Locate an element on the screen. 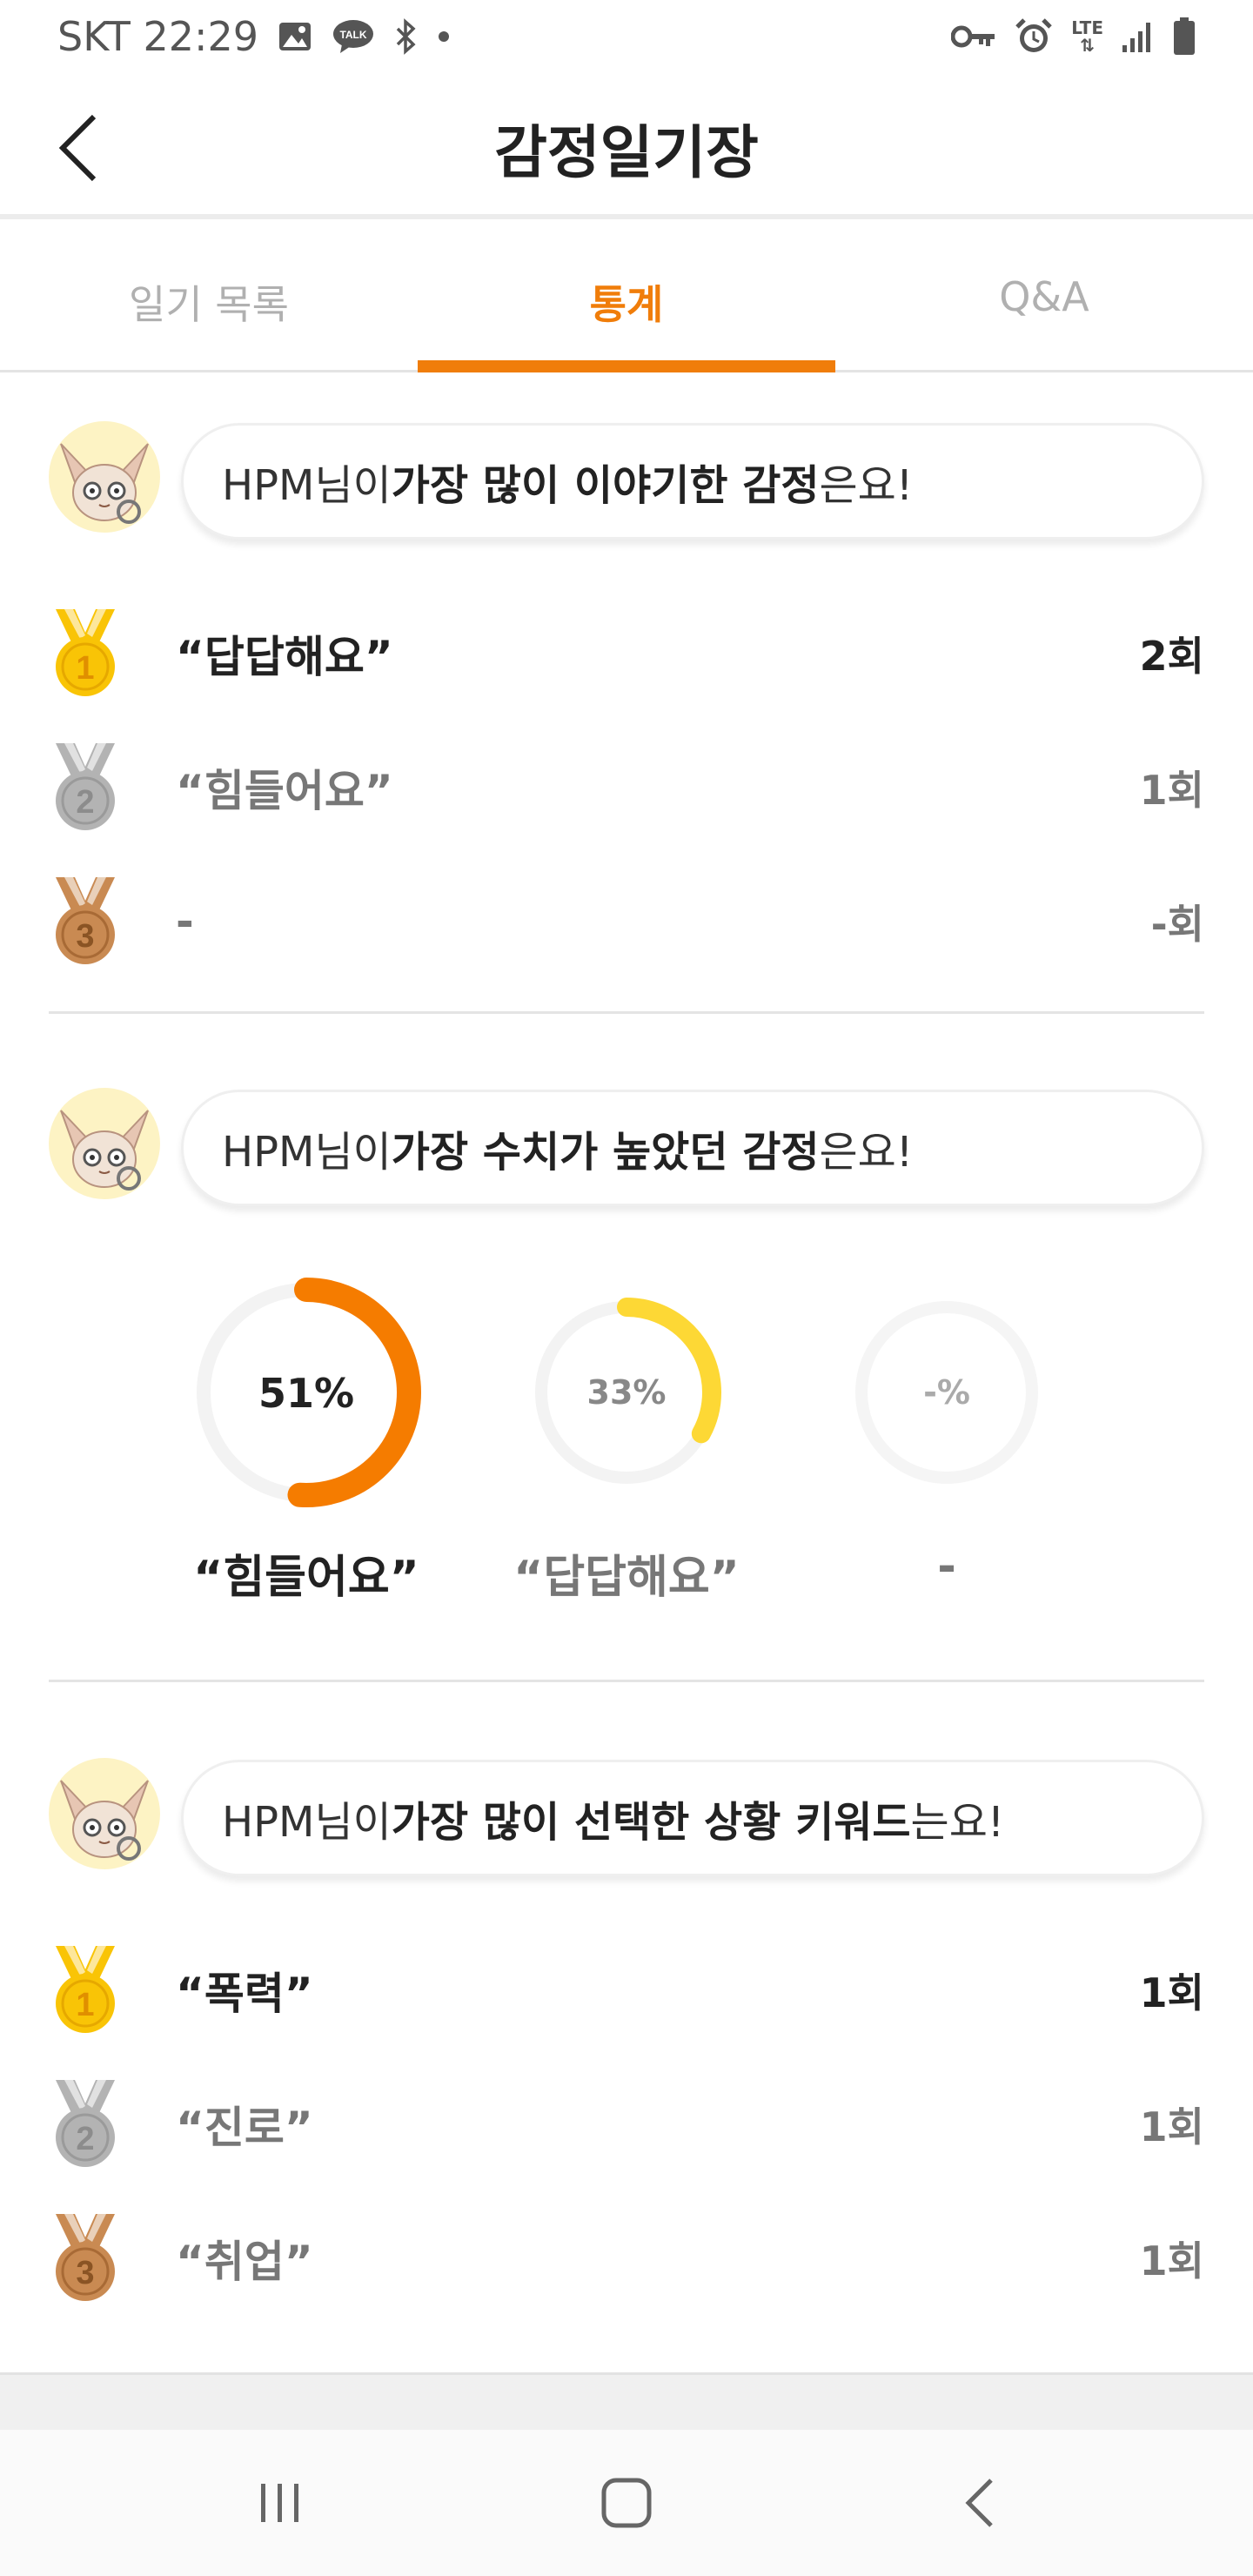 This screenshot has width=1253, height=2576. lte-icon: LTE ⇅ is located at coordinates (1087, 37).